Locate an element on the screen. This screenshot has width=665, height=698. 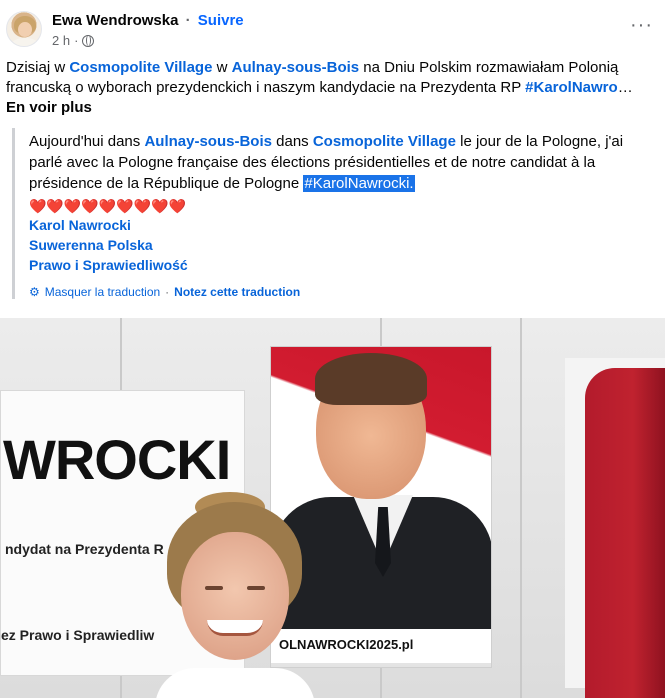
author-line: Ewa Wendrowska · Suivre is located at coordinates (148, 20).